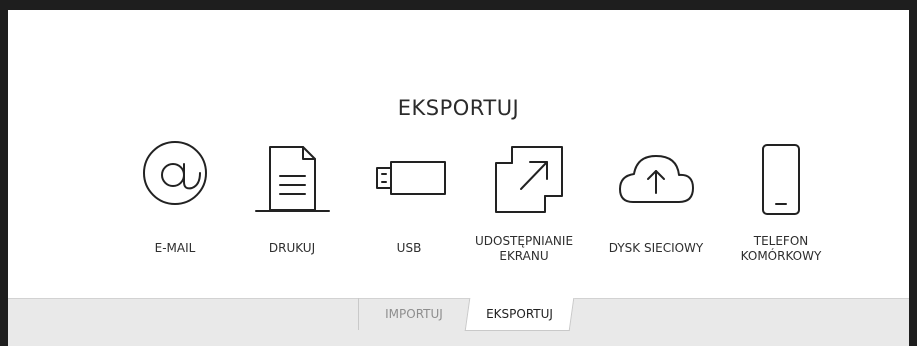  I want to click on at-sign-icon, so click(175, 173).